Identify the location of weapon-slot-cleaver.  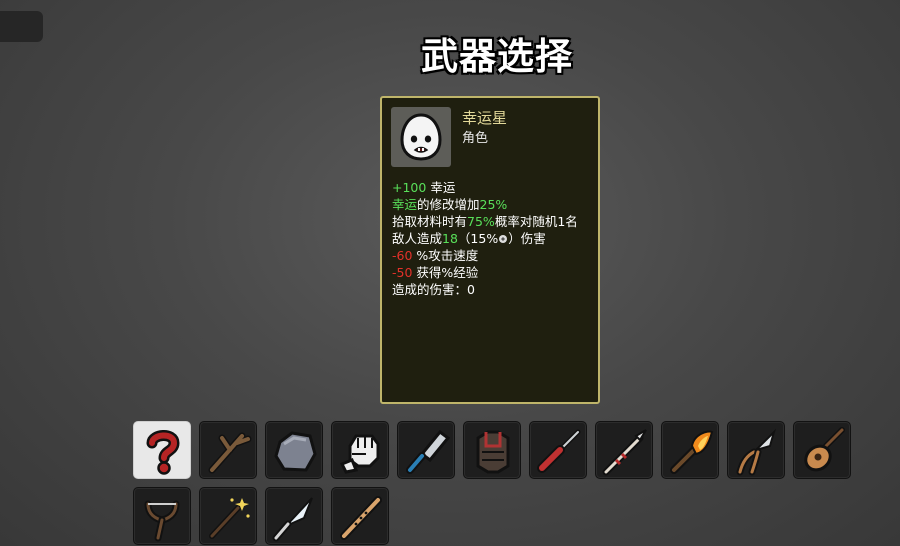
(426, 450).